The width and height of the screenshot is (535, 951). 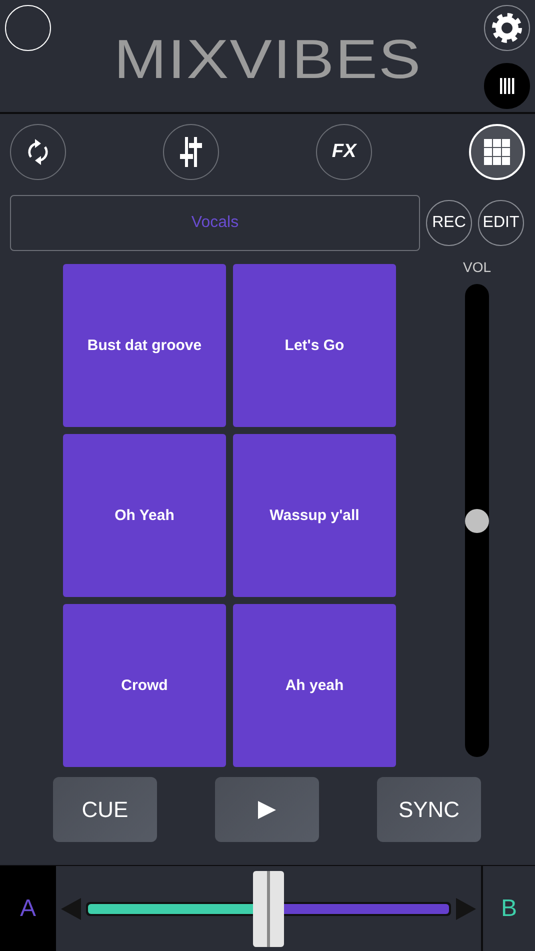 I want to click on mixer-button, so click(x=191, y=152).